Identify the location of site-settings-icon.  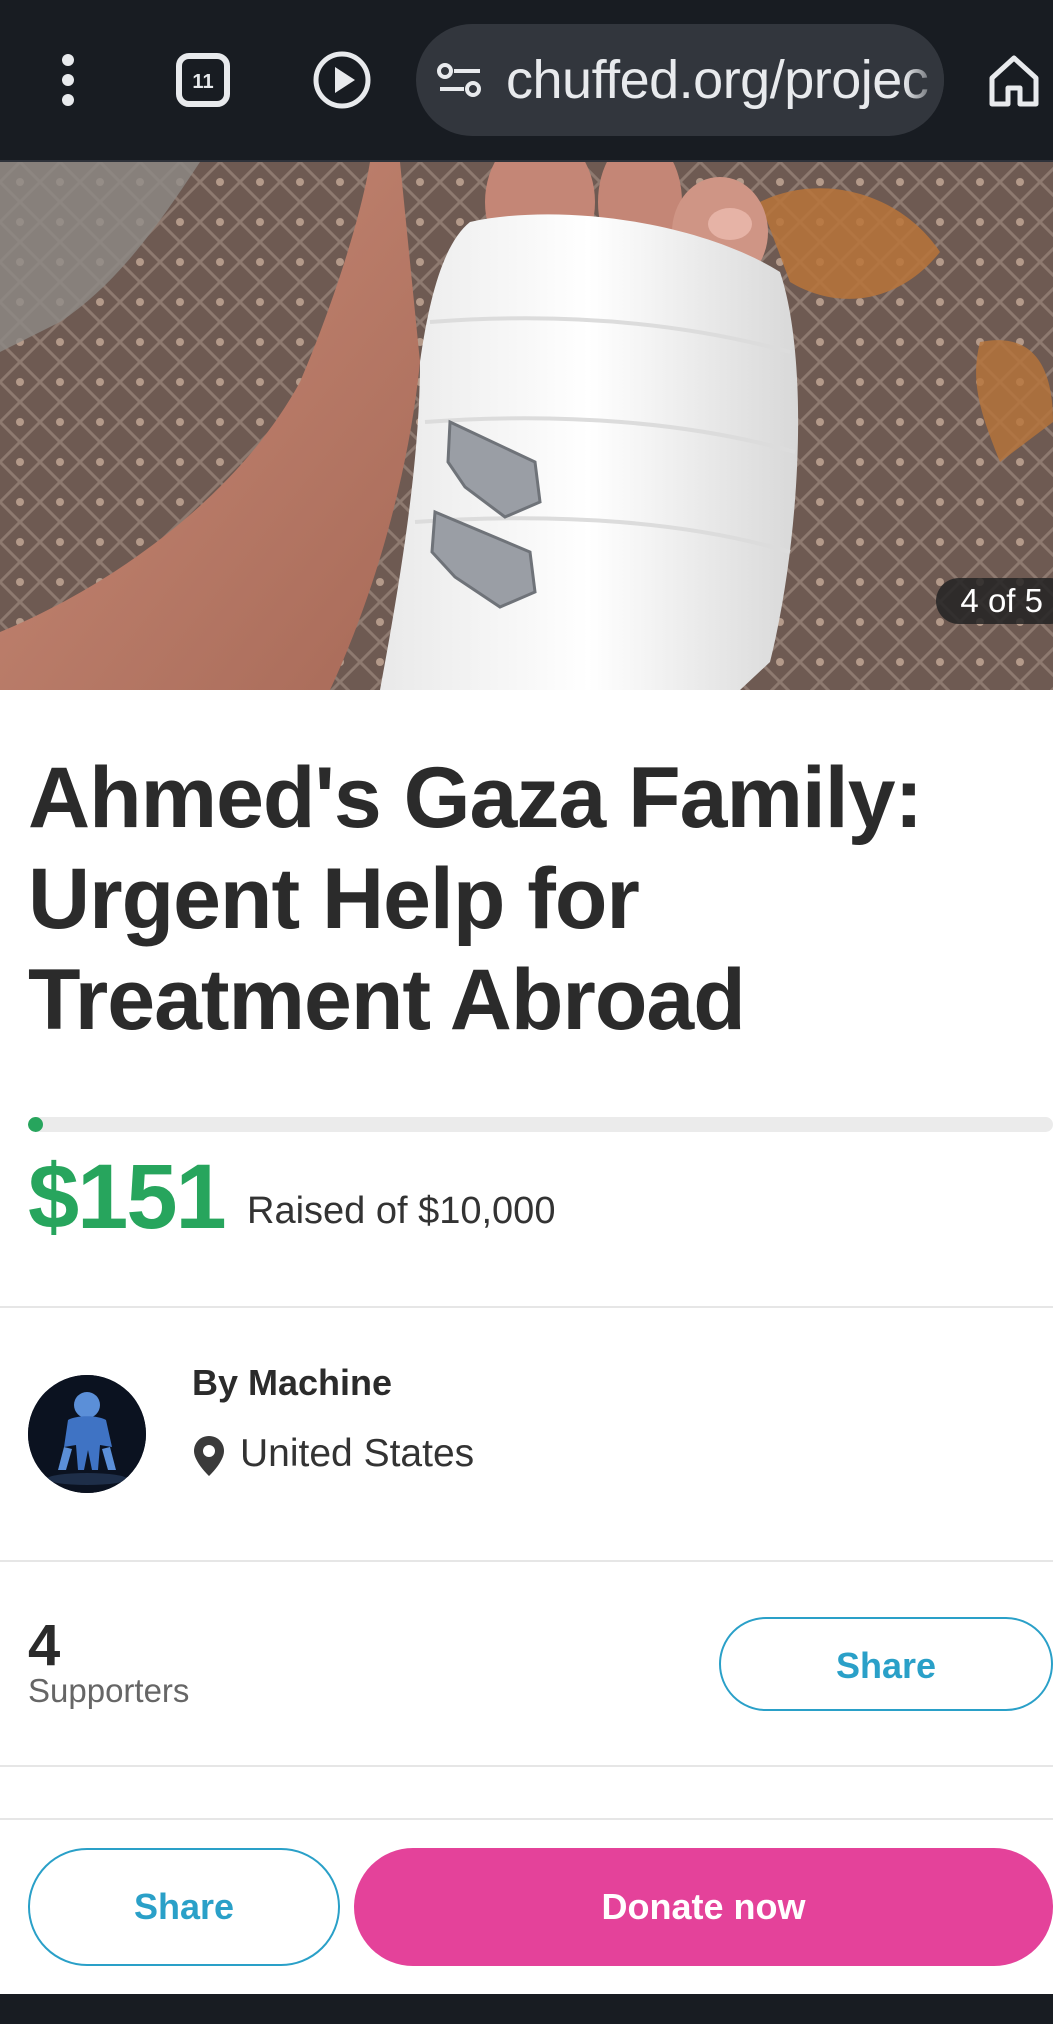
(460, 80).